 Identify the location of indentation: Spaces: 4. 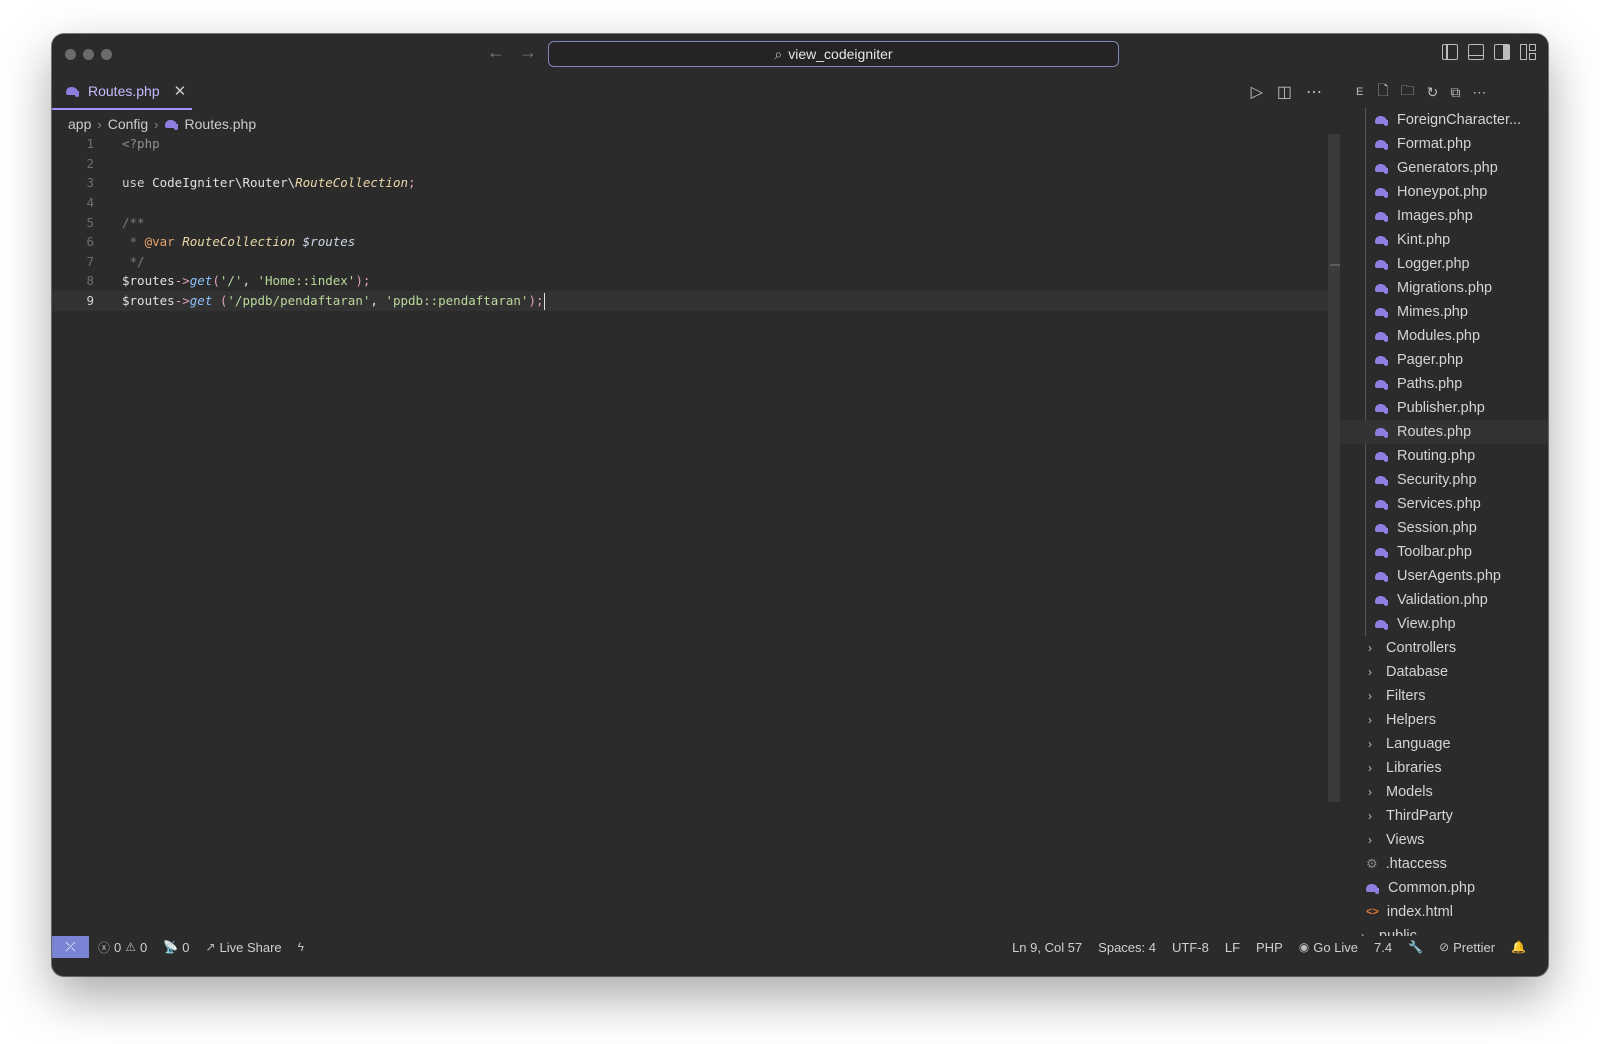
(1127, 947).